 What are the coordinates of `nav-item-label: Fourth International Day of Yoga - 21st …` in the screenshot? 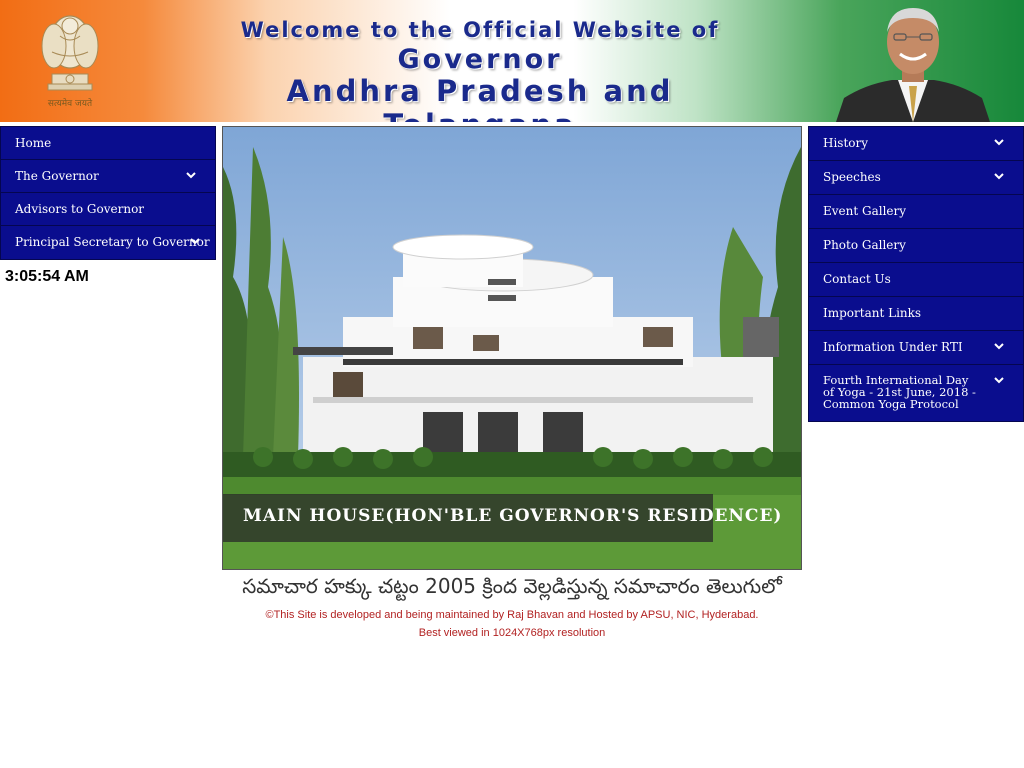 It's located at (899, 392).